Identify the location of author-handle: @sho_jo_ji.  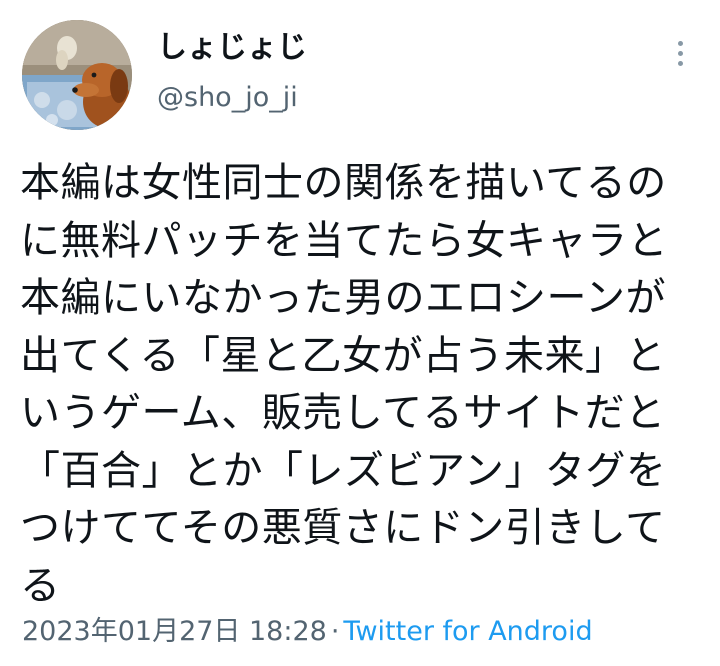
(232, 98).